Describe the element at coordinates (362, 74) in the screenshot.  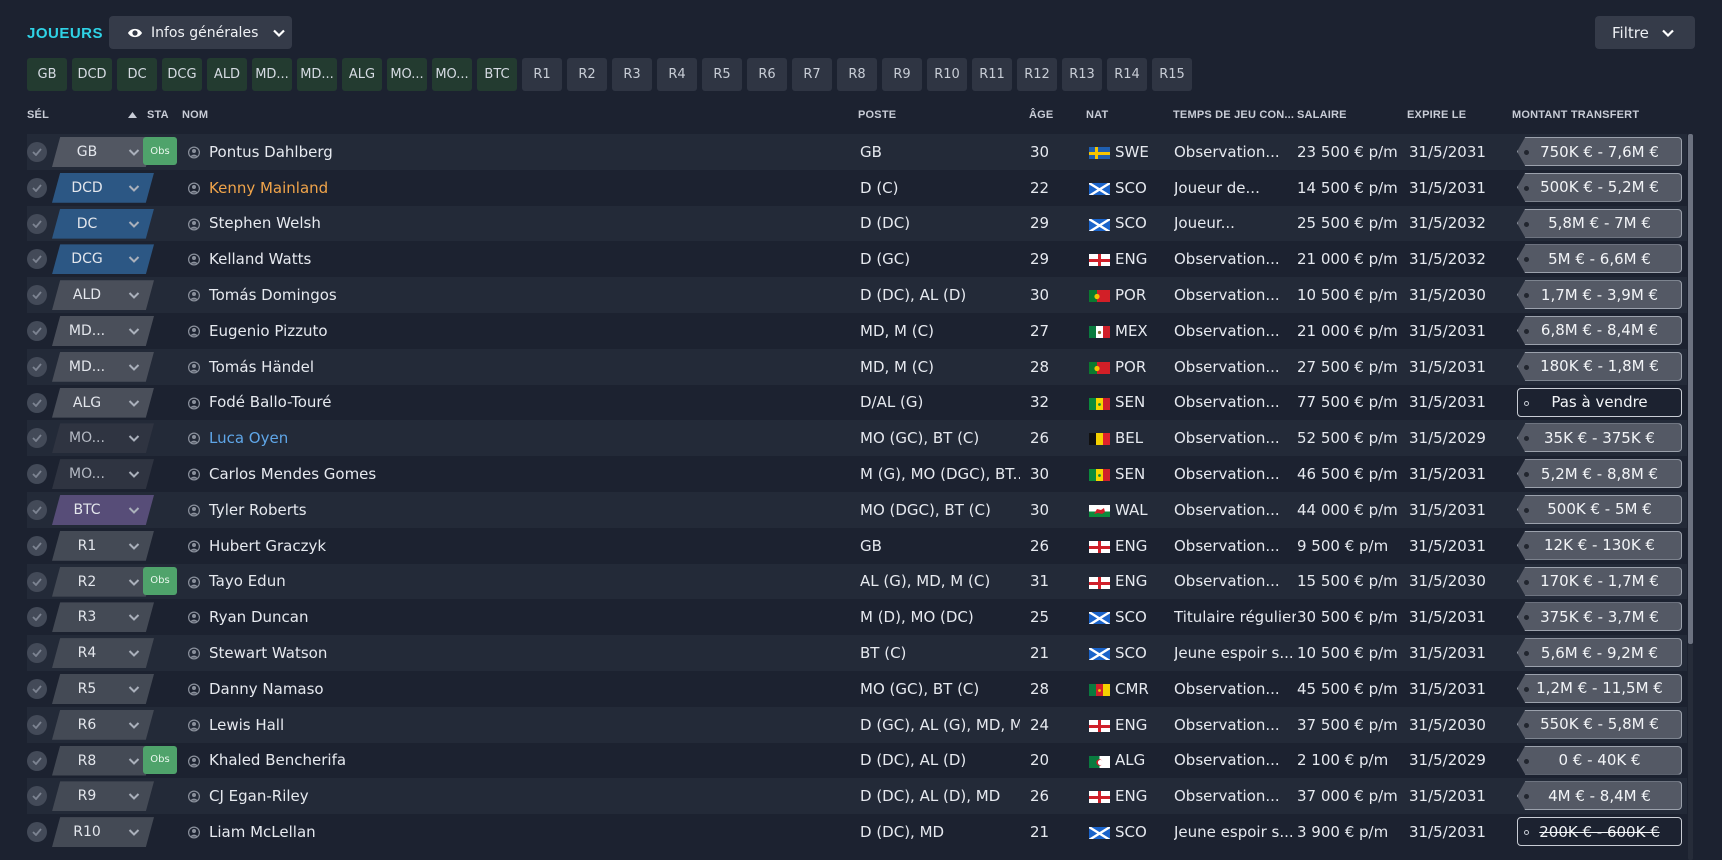
I see `position-chip: ALG` at that location.